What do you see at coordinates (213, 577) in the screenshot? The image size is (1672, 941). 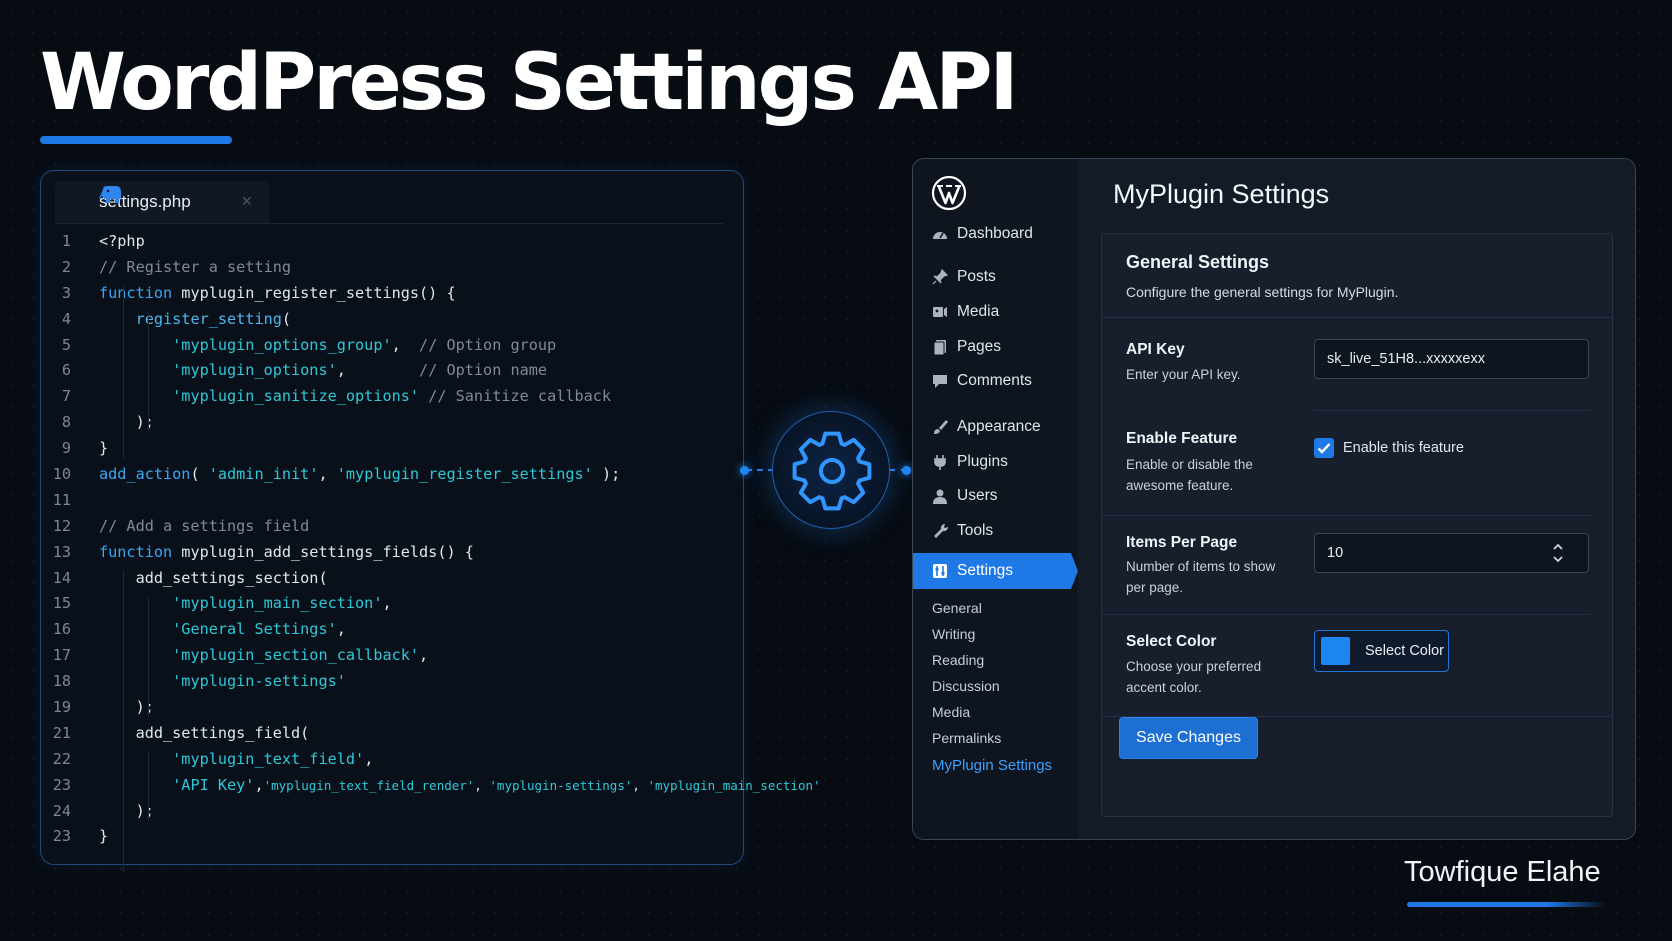 I see `code-token: add_settings_section(` at bounding box center [213, 577].